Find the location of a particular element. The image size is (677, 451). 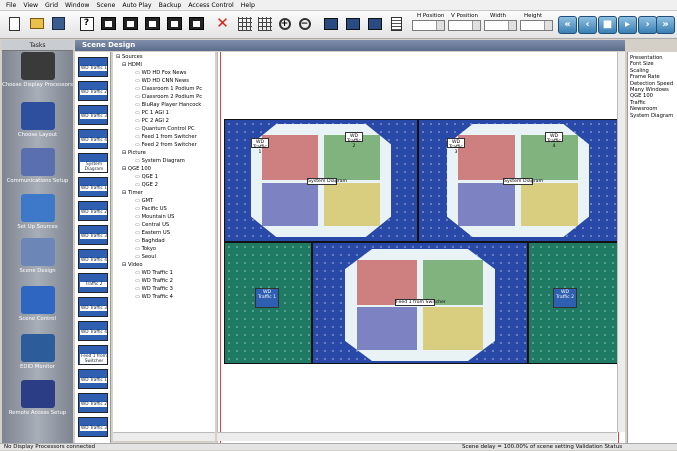

window-layout-1-icon is located at coordinates (108, 23).